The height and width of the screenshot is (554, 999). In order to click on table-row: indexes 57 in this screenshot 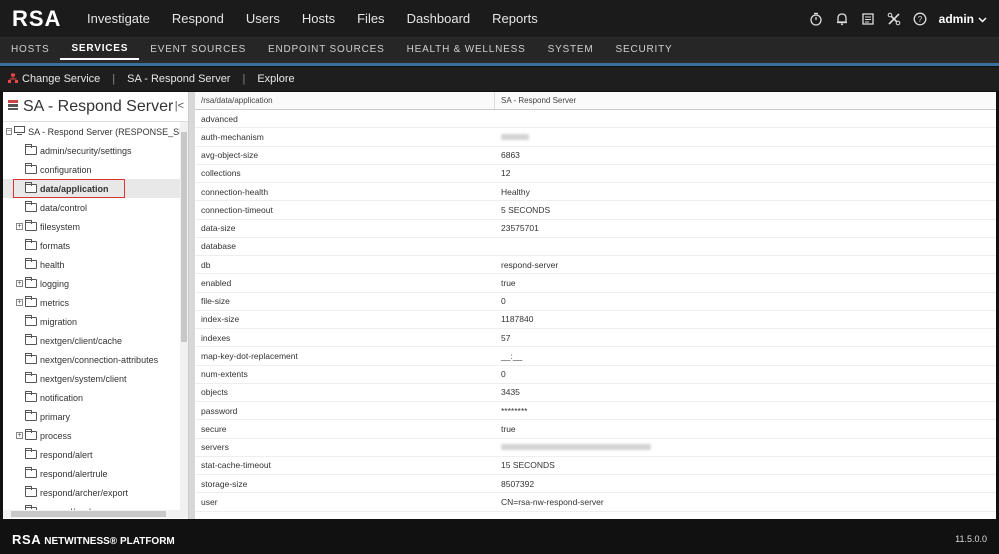, I will do `click(595, 338)`.